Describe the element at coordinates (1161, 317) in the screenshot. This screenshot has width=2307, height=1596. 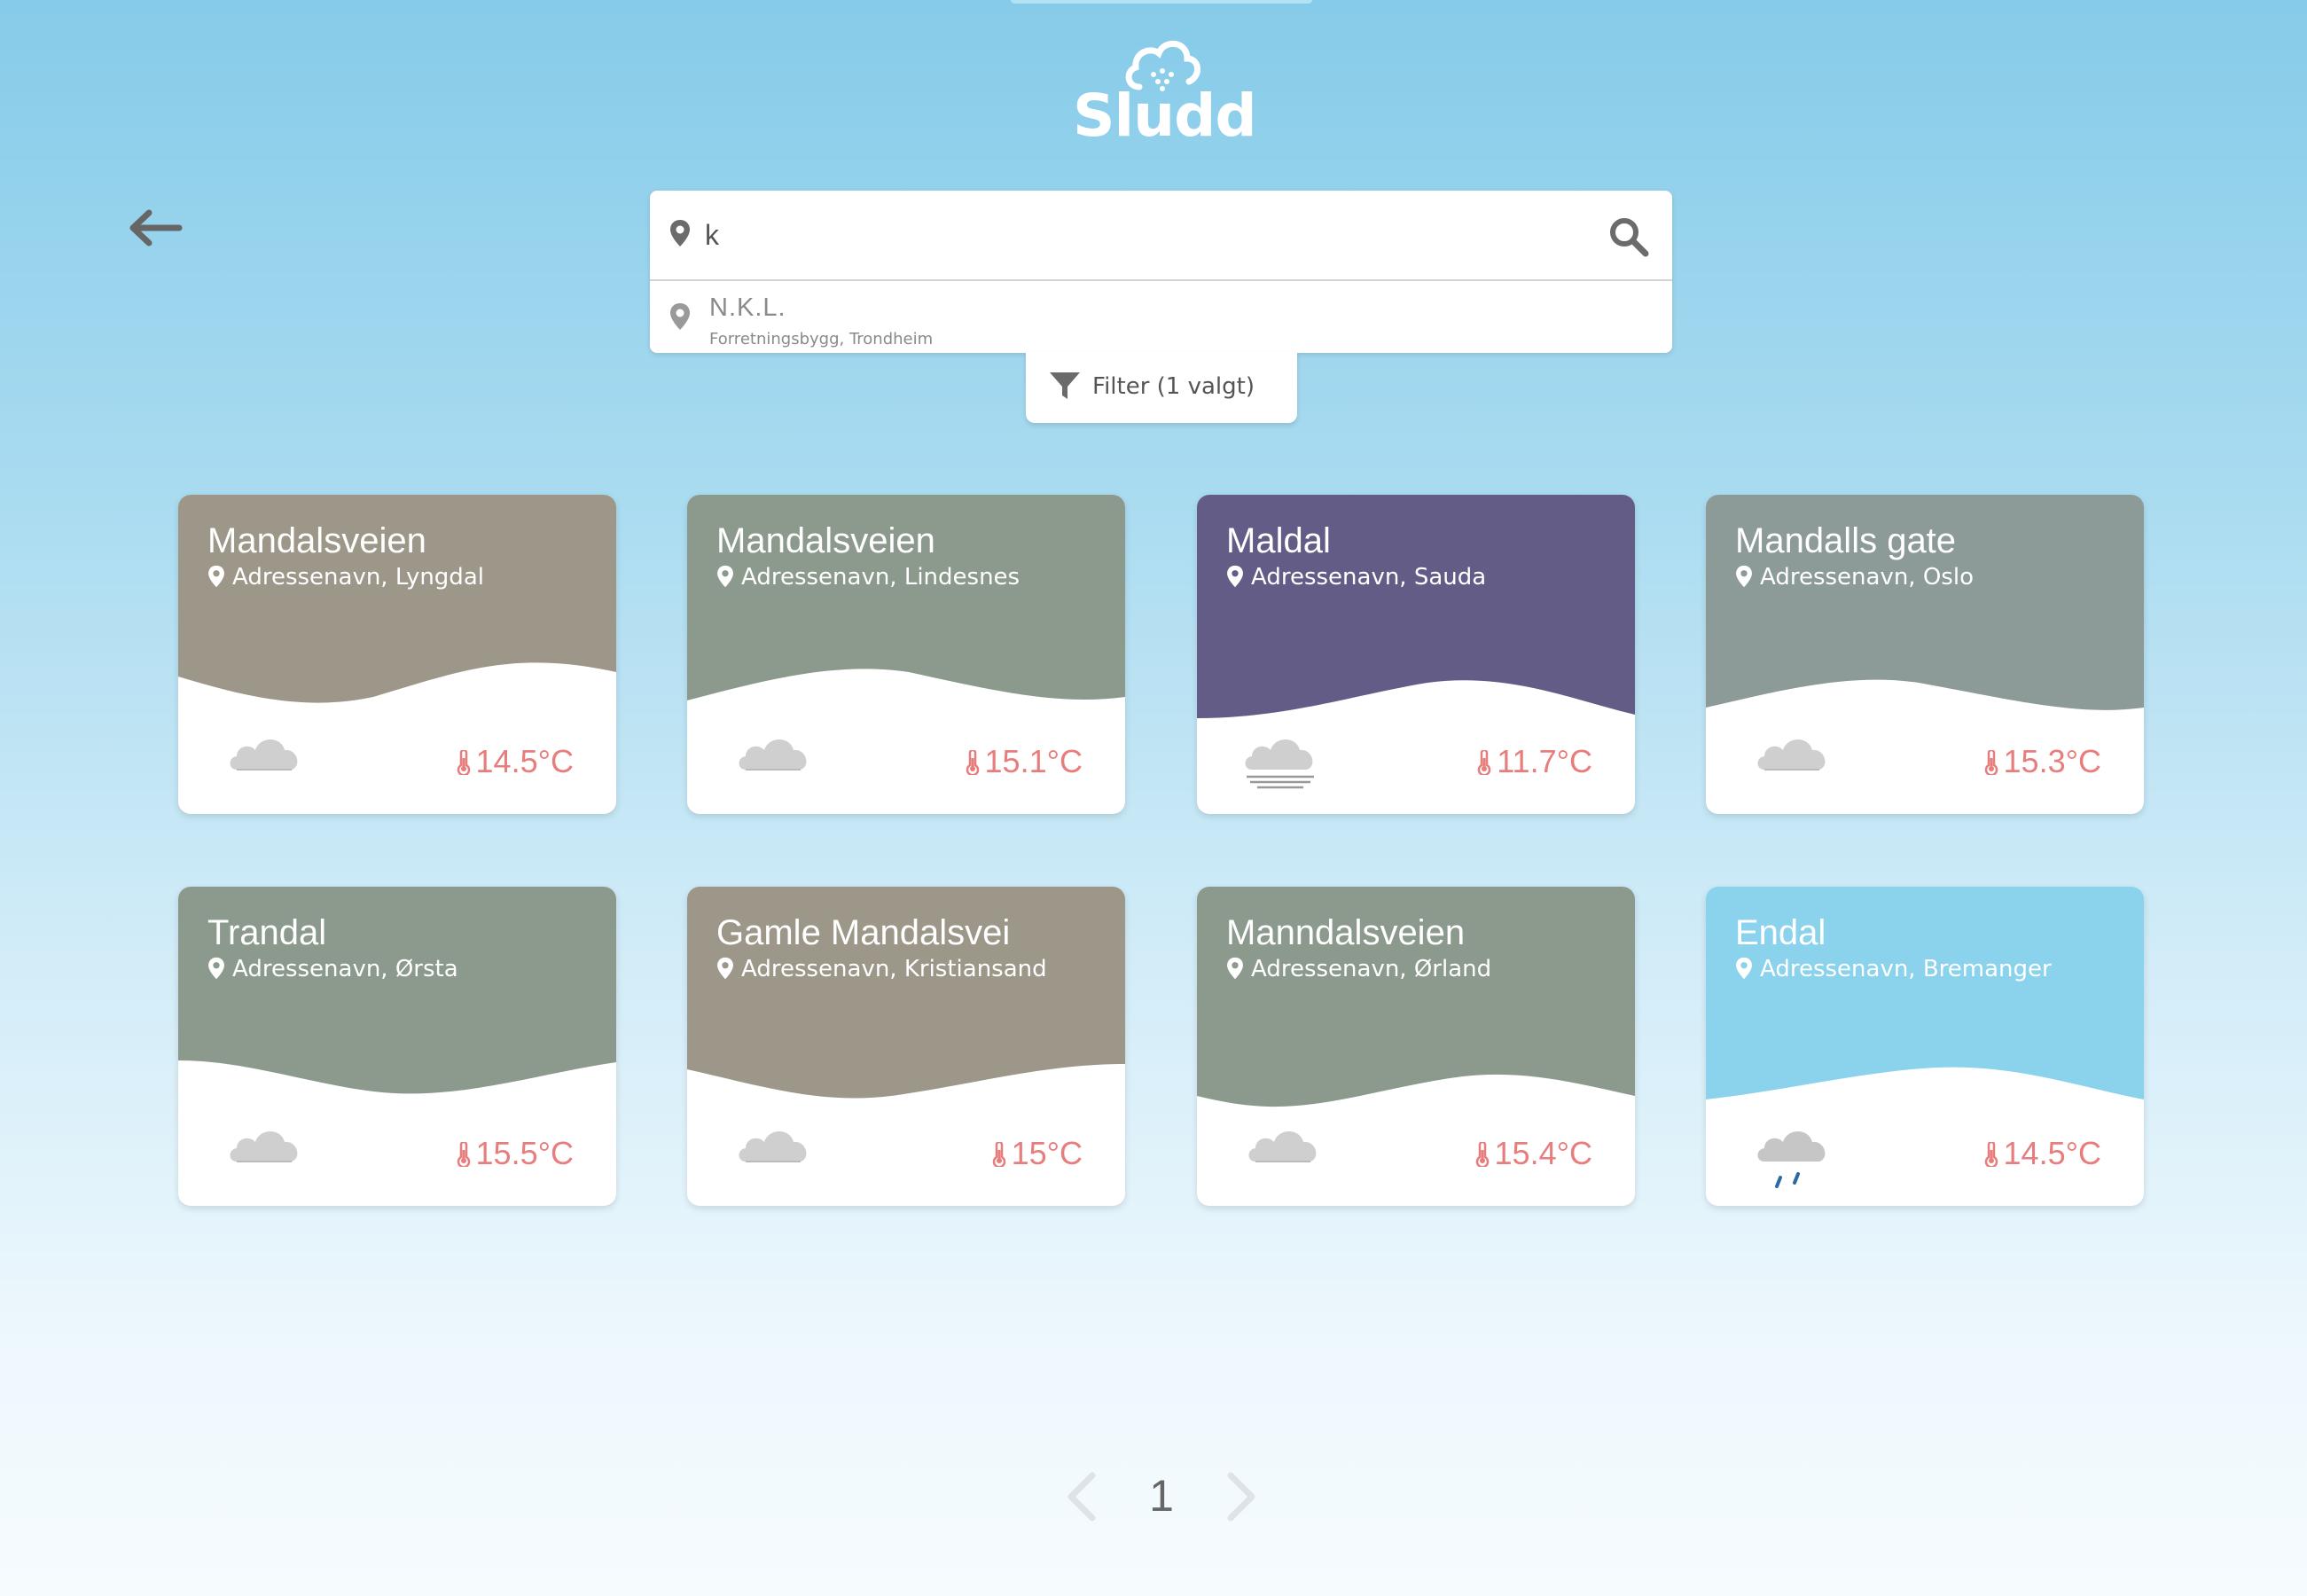
I see `search-suggestion: N.K.L. Forretningsbygg, Trondheim` at that location.